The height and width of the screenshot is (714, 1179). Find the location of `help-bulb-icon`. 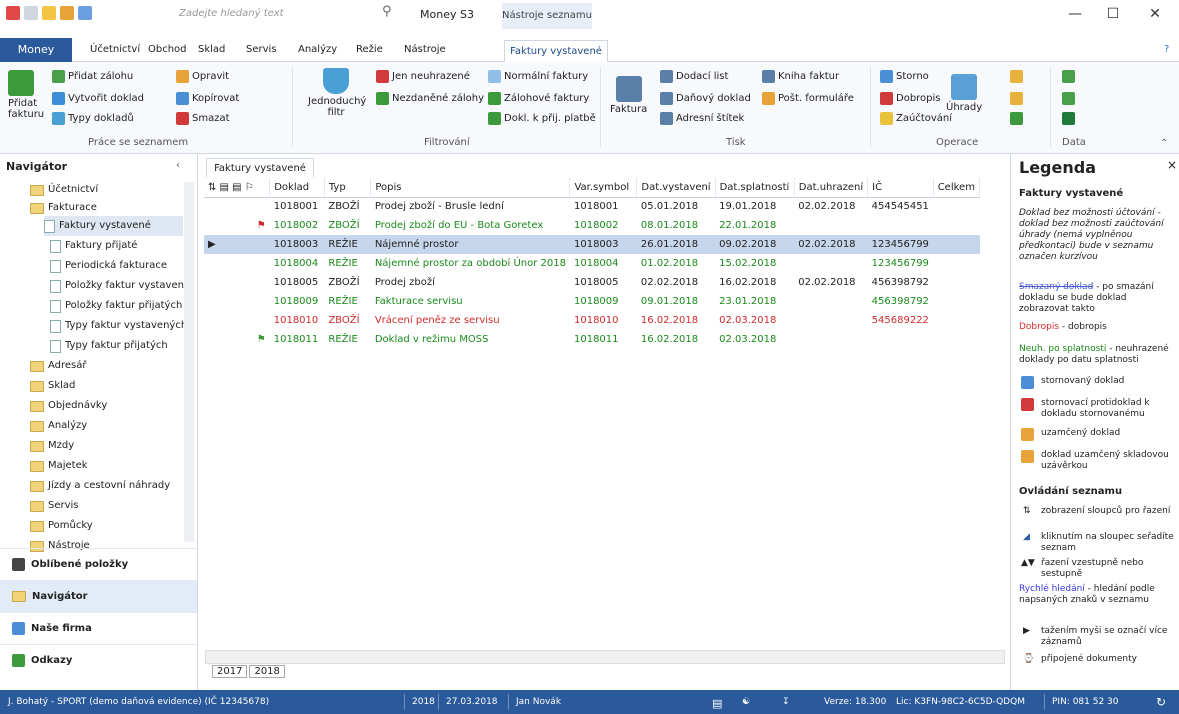

help-bulb-icon is located at coordinates (49, 13).